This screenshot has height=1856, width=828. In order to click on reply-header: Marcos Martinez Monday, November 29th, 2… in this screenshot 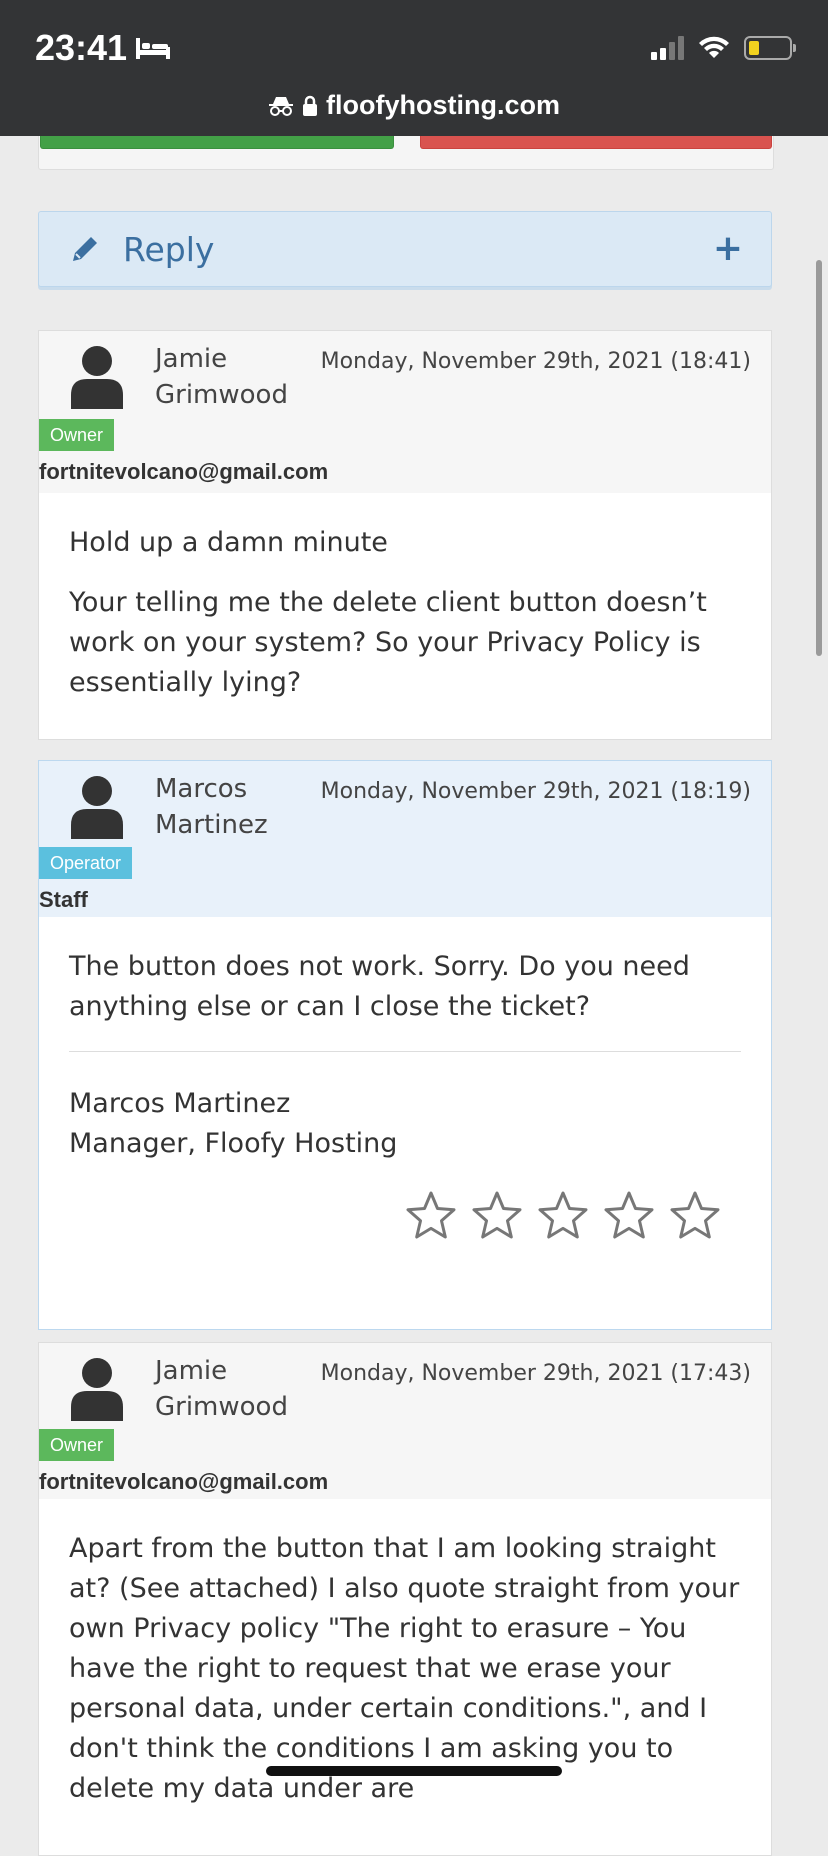, I will do `click(405, 839)`.